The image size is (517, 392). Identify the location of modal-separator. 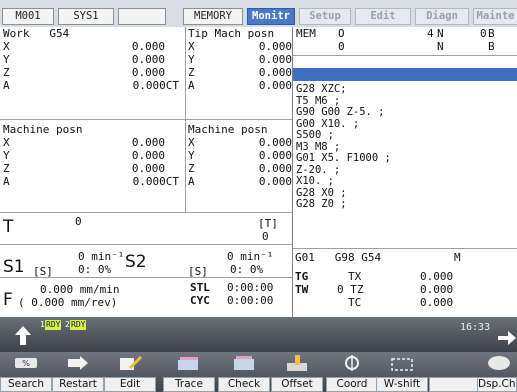
(405, 248).